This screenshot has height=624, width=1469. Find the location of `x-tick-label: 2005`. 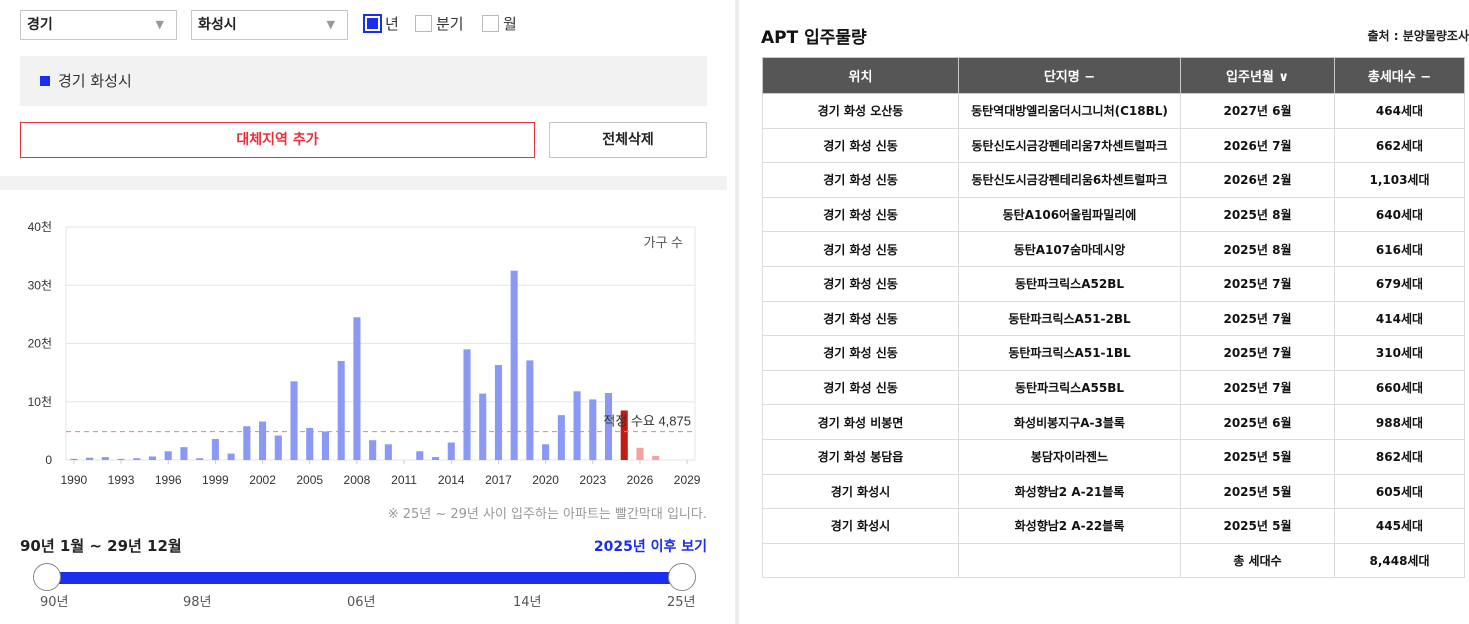

x-tick-label: 2005 is located at coordinates (309, 480).